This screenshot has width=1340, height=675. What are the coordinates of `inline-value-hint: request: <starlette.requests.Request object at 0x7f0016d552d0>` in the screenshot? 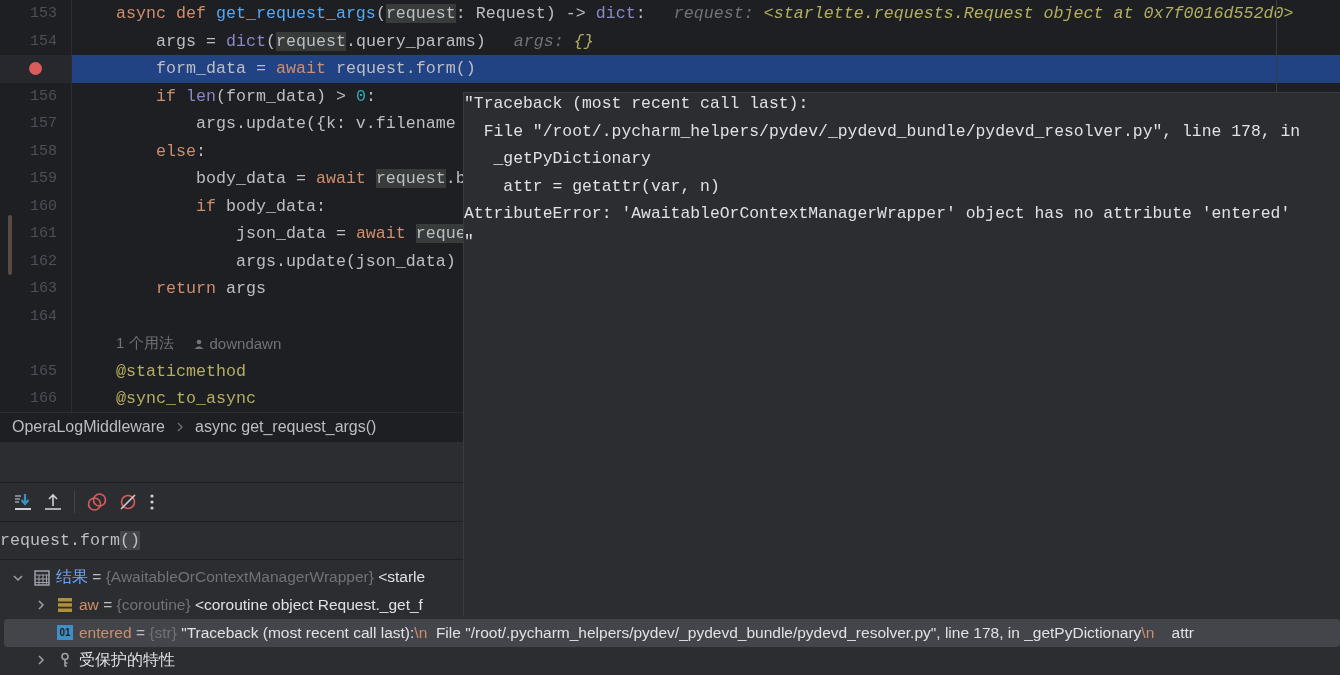 It's located at (983, 14).